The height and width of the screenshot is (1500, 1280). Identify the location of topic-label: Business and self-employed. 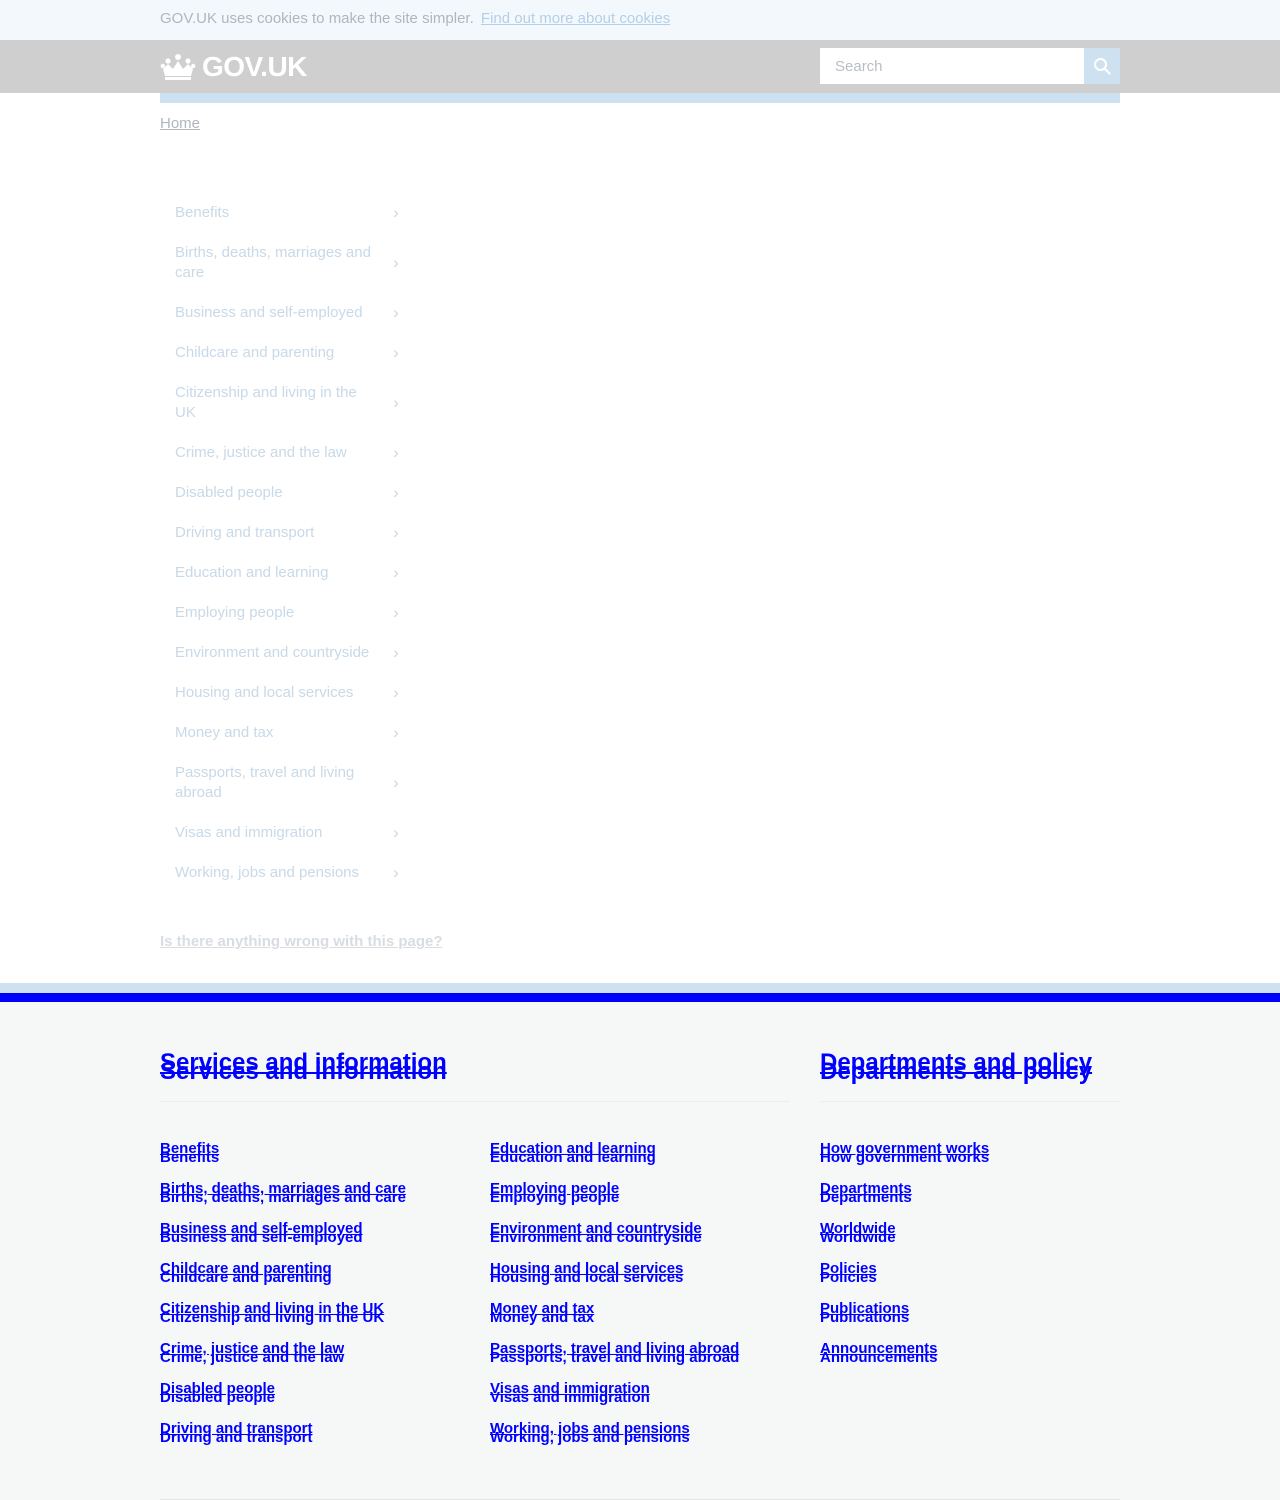
(269, 312).